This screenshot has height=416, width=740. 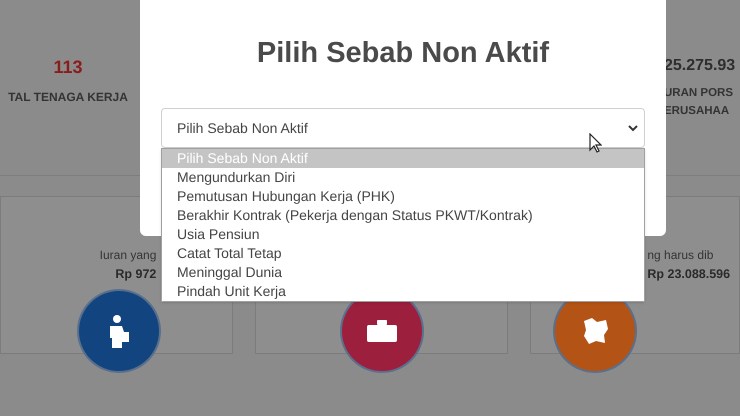 I want to click on chevron-down-icon, so click(x=633, y=128).